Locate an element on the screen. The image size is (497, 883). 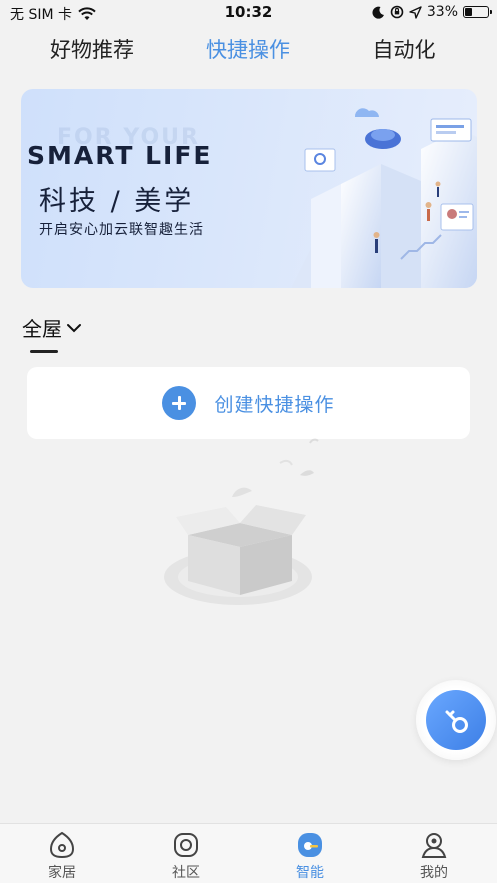
bottom-nav: 家居 社区 智能 我的 is located at coordinates (248, 853).